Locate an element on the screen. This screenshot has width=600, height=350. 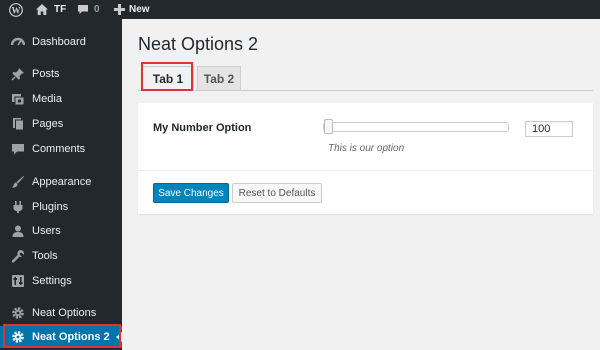
sidebar-item-dashboard: Dashboard is located at coordinates (61, 42).